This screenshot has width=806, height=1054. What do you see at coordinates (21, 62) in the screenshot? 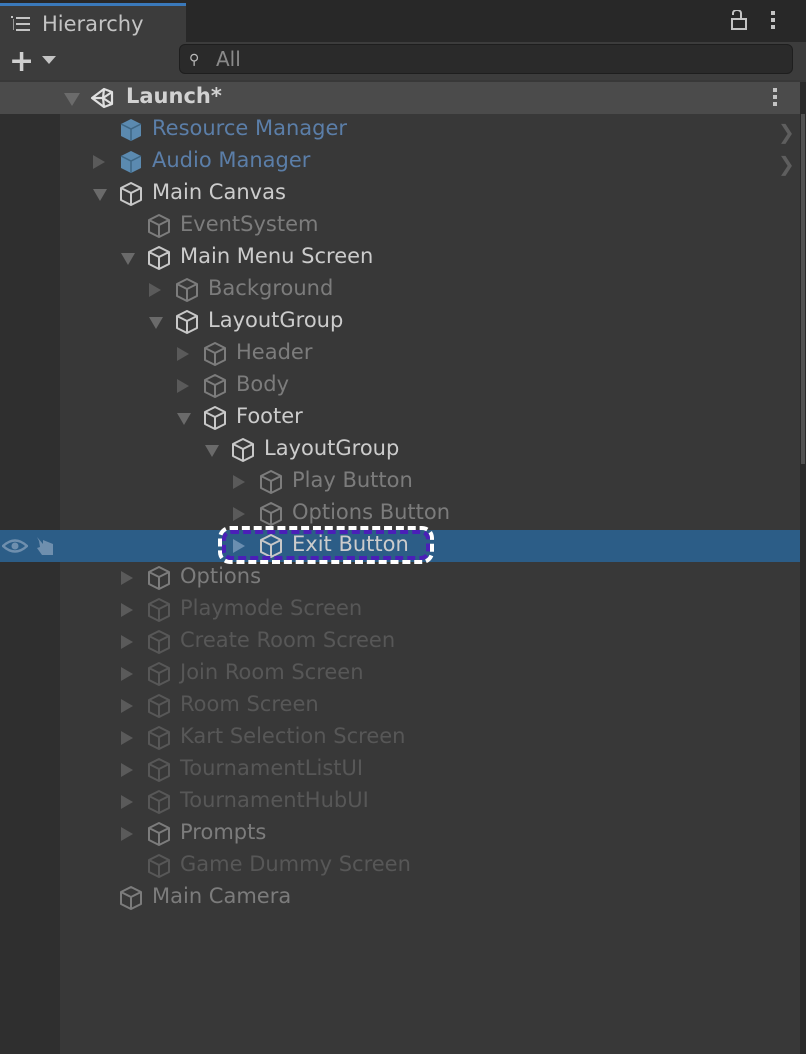
I see `plus-icon: +` at bounding box center [21, 62].